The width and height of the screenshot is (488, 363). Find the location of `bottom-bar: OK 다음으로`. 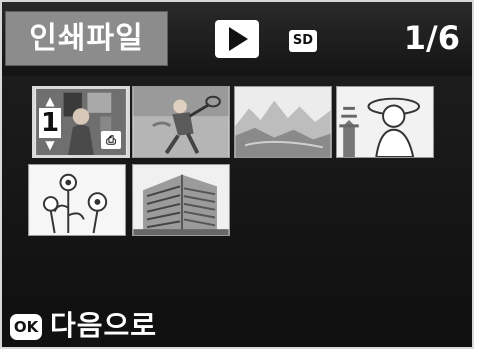

bottom-bar: OK 다음으로 is located at coordinates (237, 324).